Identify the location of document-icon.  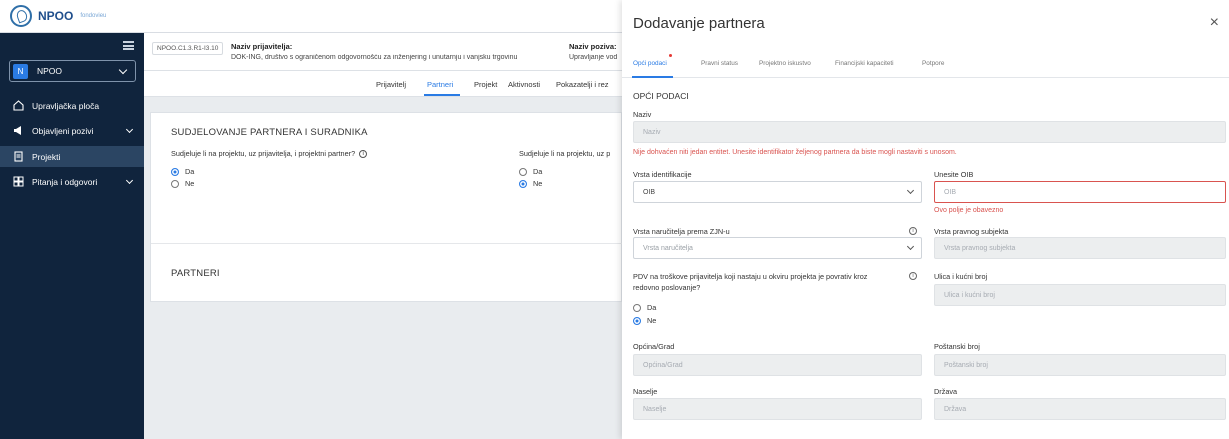
(18, 156).